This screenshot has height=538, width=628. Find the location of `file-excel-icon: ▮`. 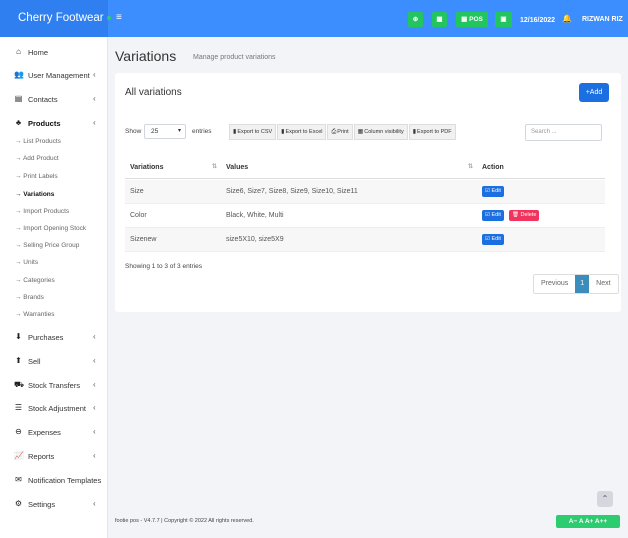

file-excel-icon: ▮ is located at coordinates (283, 132).